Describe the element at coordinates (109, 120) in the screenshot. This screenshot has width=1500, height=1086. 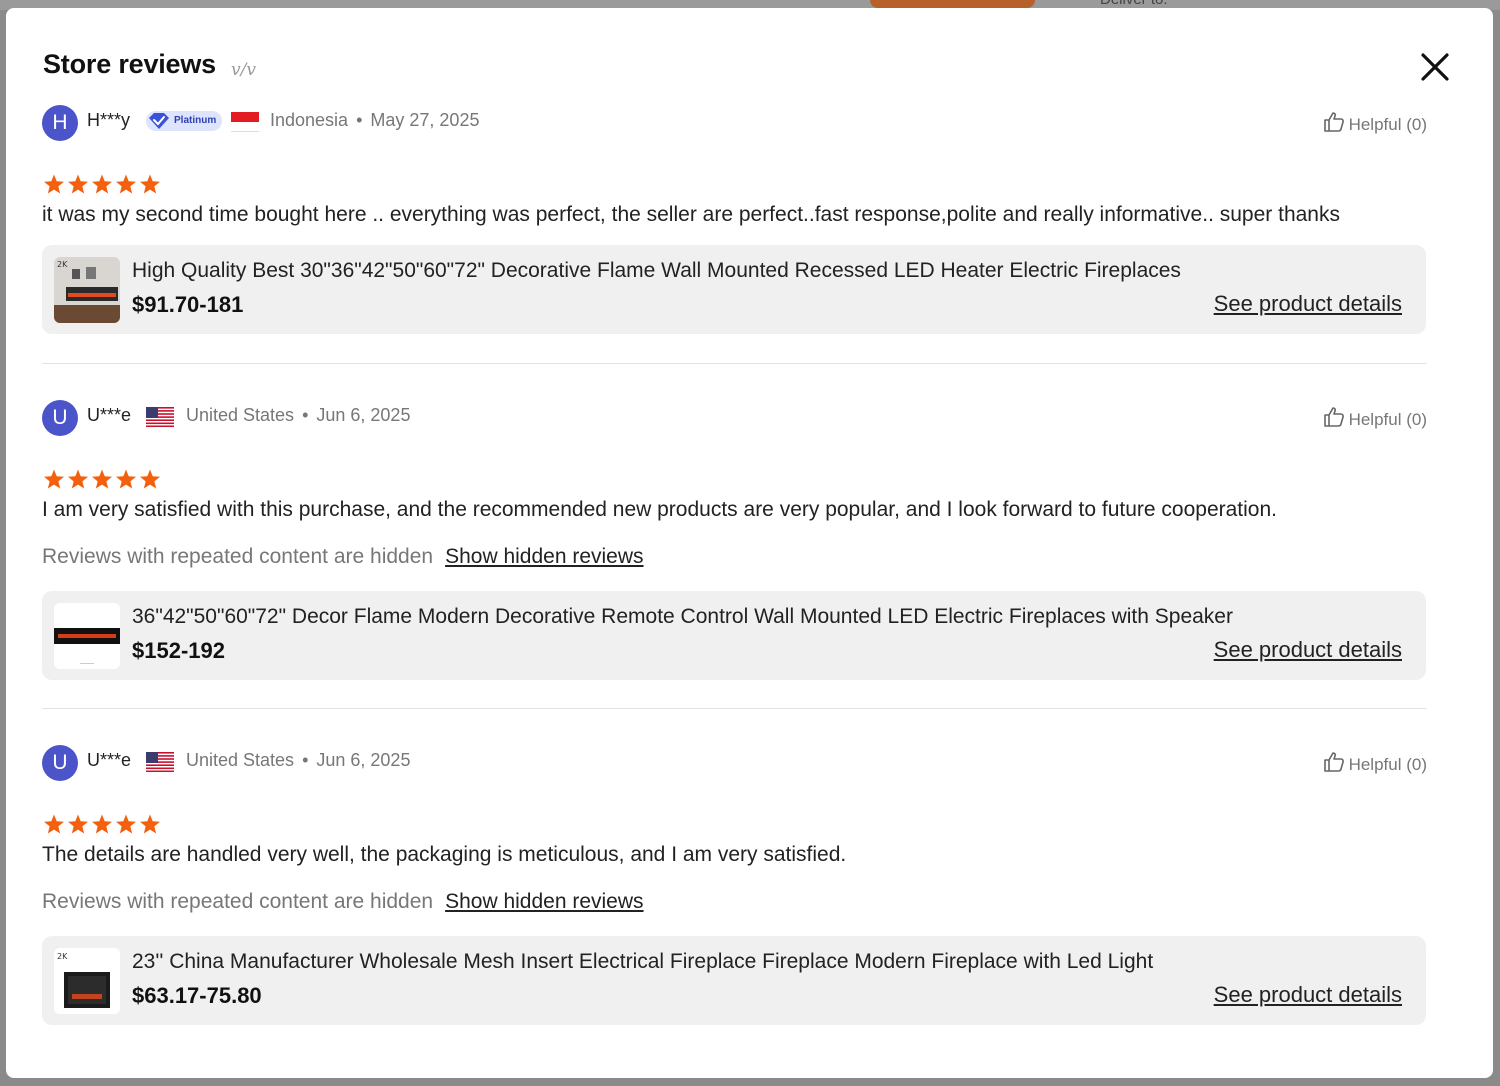
I see `reviewer-name: H***y` at that location.